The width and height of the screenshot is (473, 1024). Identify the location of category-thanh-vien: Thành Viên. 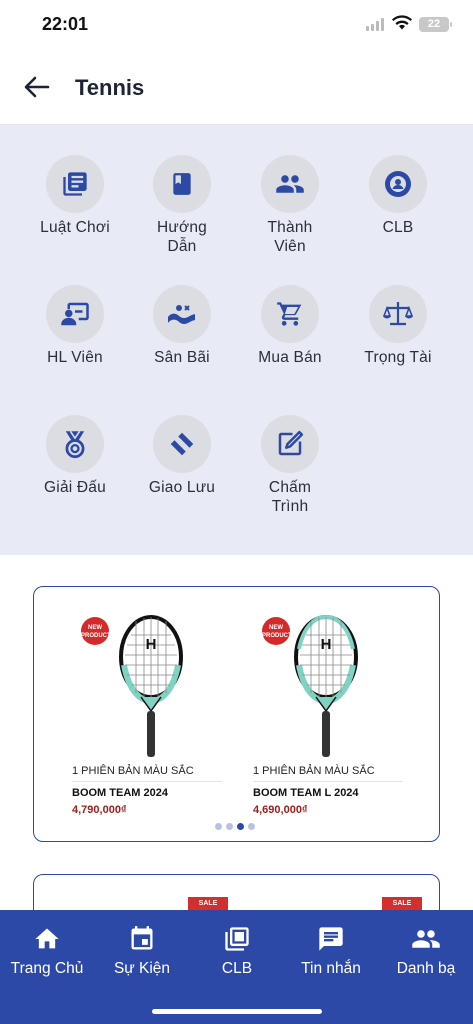
(290, 205).